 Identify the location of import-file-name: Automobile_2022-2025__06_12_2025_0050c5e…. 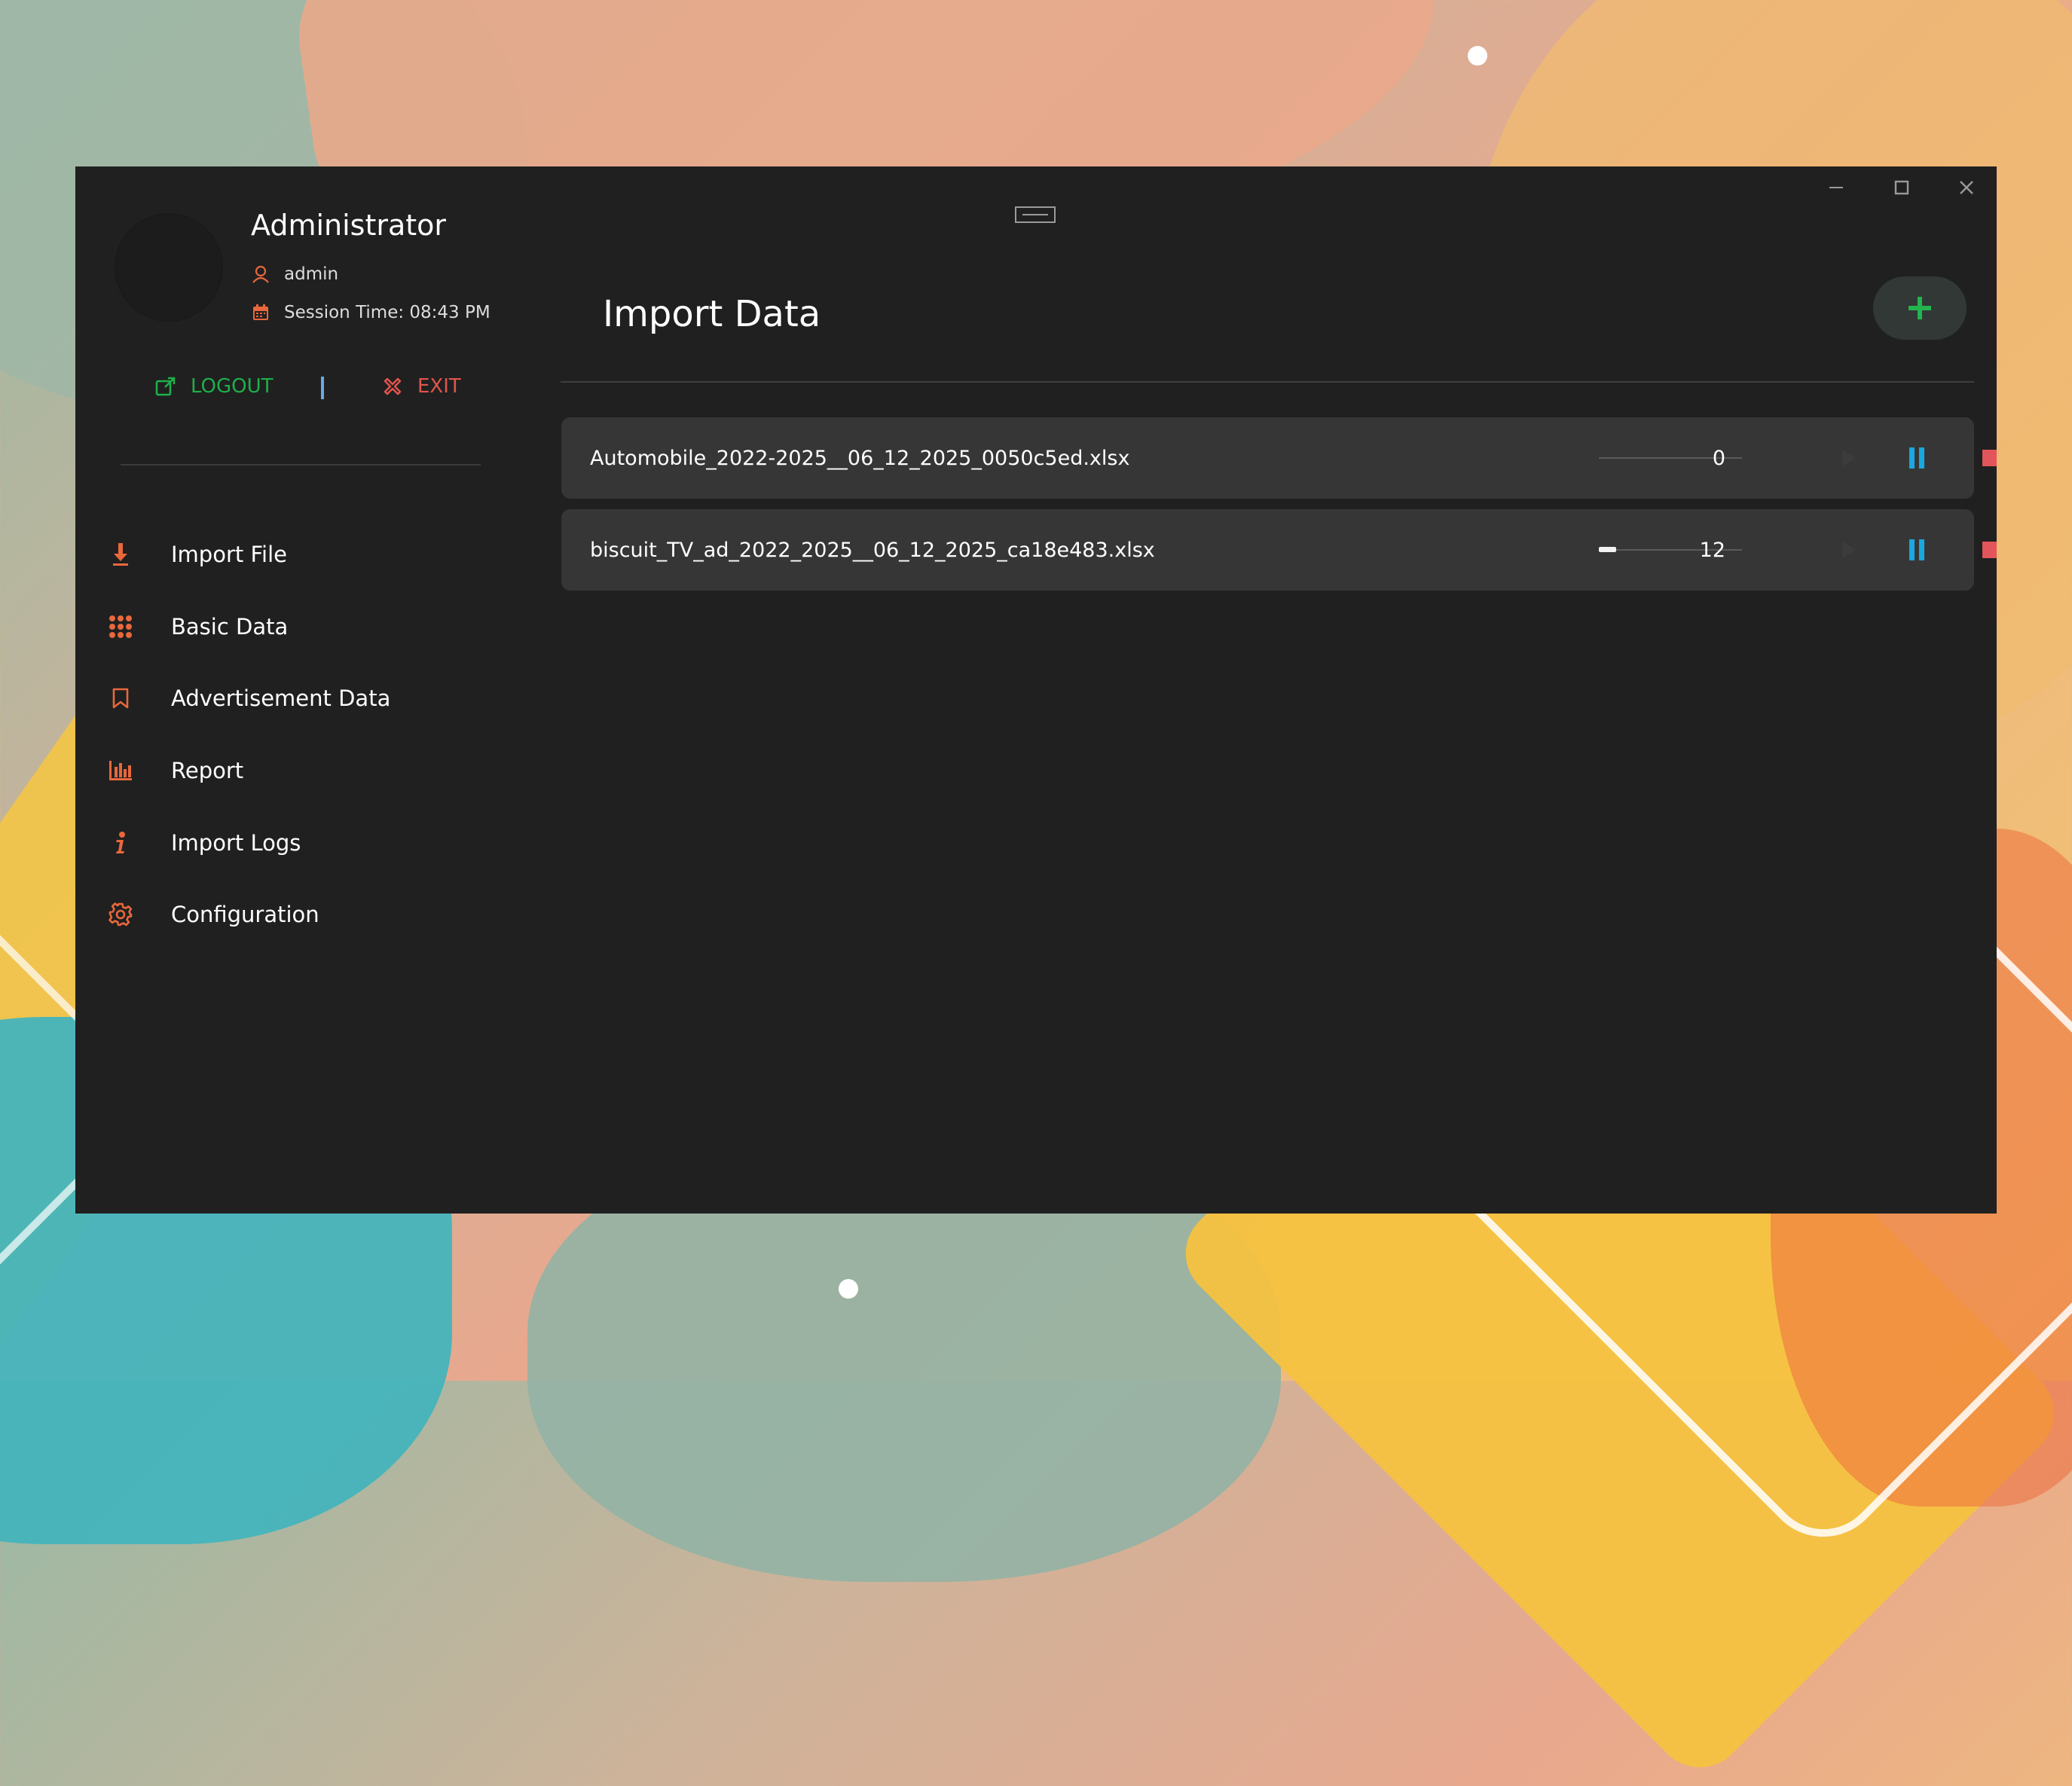
(860, 458).